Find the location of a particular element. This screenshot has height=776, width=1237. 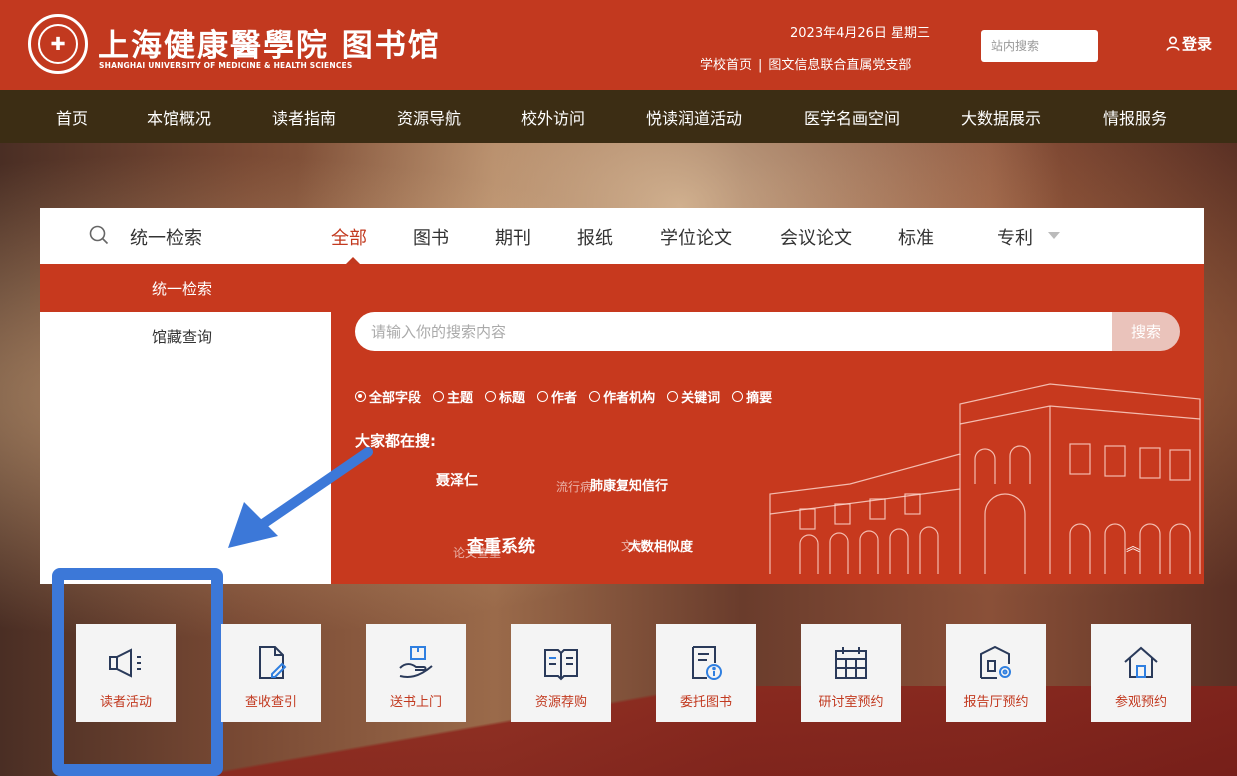

tile-lecture-hall-booking: 报告厅预约 is located at coordinates (996, 673).